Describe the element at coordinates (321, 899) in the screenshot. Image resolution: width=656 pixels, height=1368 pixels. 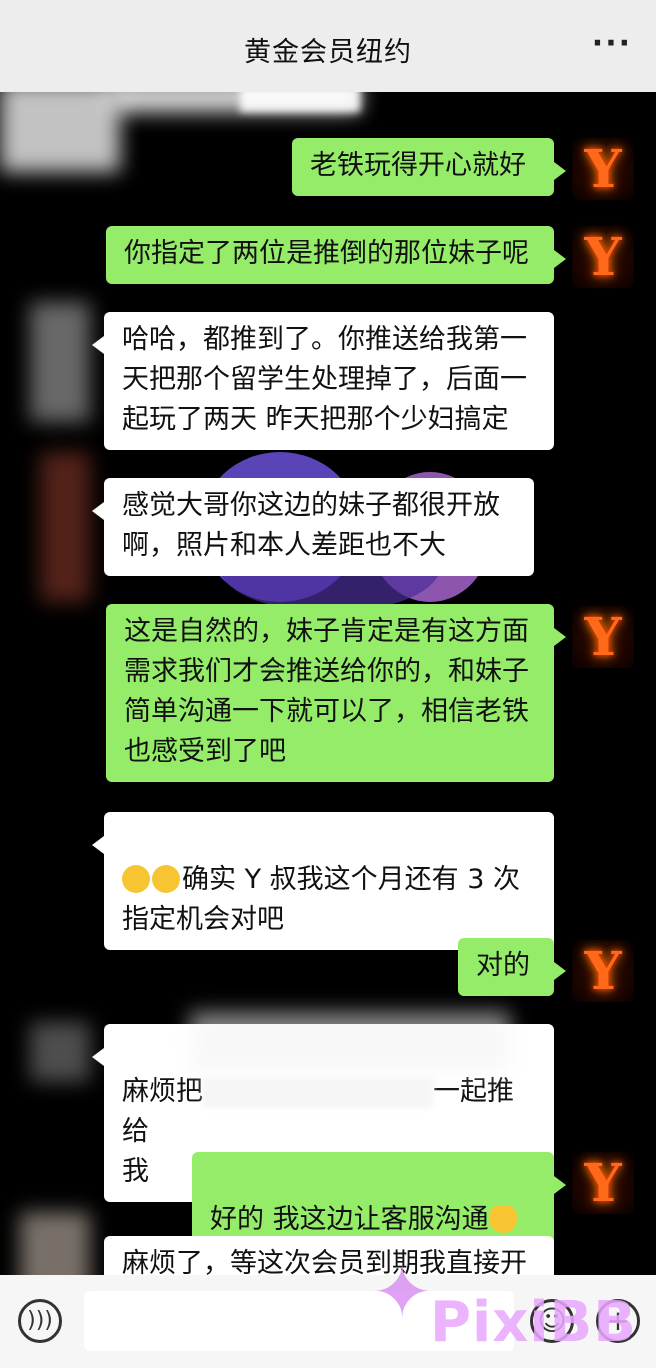
I see `message-text: 确实 Y 叔我这个月还有 3 次 指定机会对吧` at that location.